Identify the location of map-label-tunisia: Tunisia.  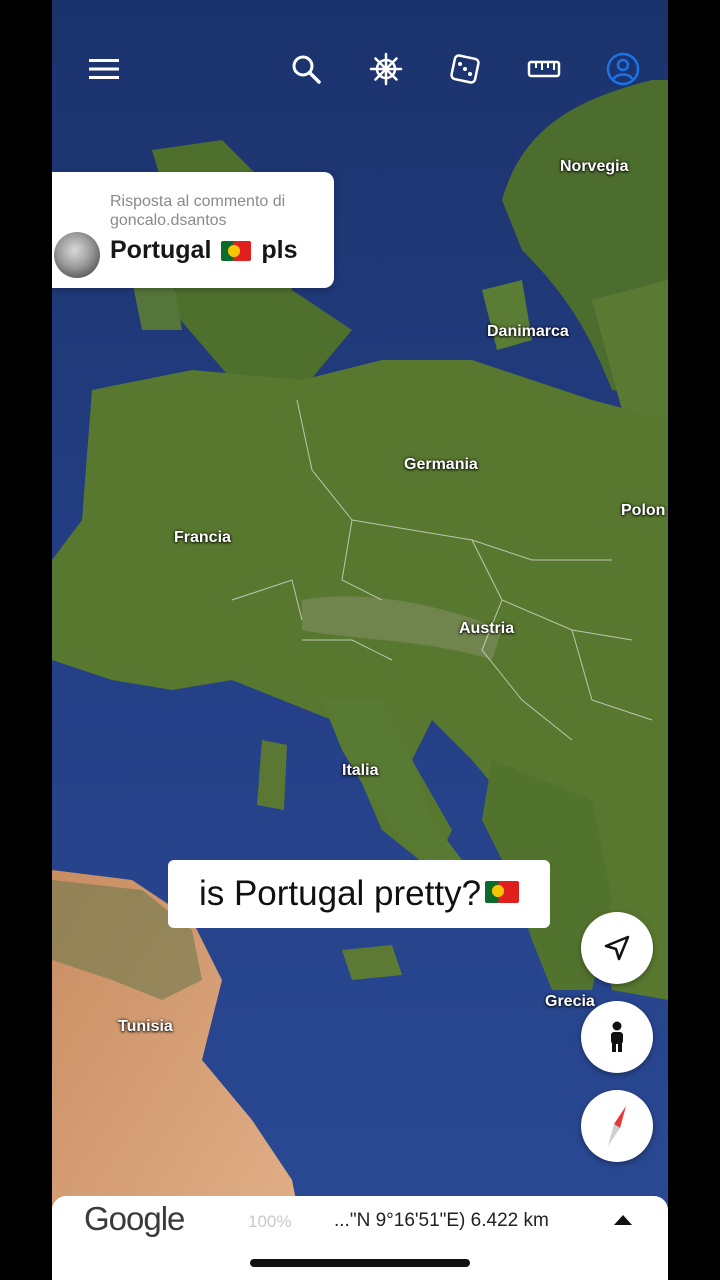
(145, 1026).